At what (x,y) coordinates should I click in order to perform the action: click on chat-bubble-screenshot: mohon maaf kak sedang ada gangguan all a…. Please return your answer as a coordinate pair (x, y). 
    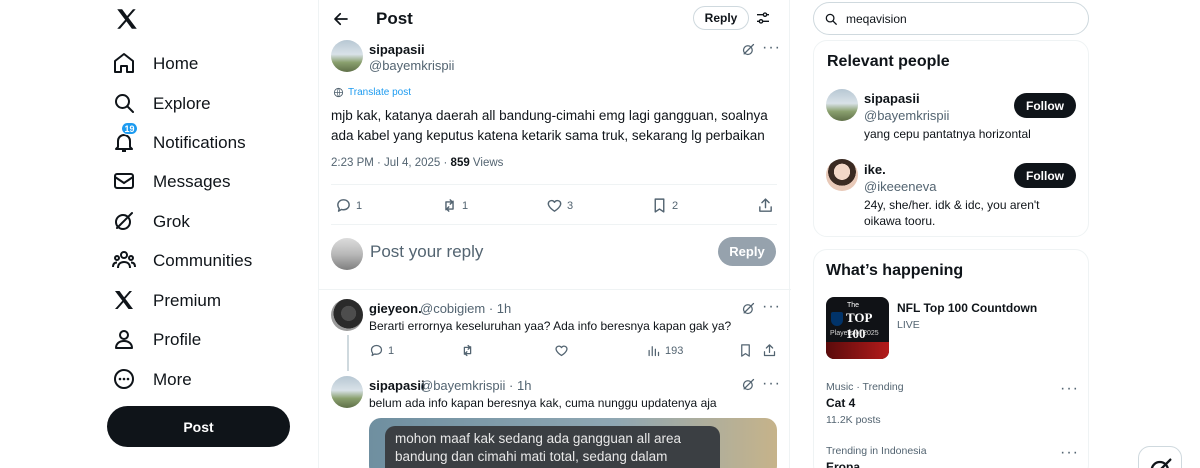
    Looking at the image, I should click on (552, 447).